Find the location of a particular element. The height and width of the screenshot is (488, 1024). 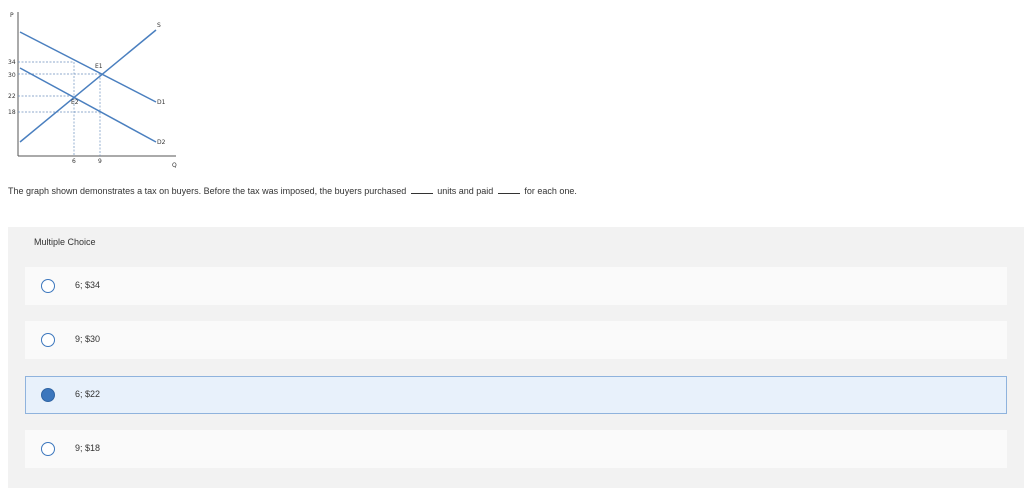

multiple-choice-label: Multiple Choice is located at coordinates (65, 242).